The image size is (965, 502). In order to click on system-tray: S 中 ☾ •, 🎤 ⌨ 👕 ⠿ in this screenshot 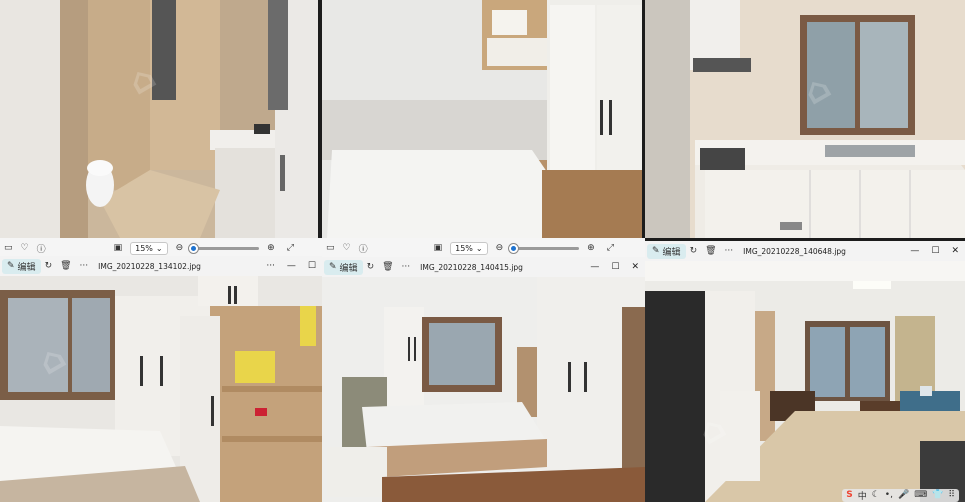, I will do `click(482, 495)`.